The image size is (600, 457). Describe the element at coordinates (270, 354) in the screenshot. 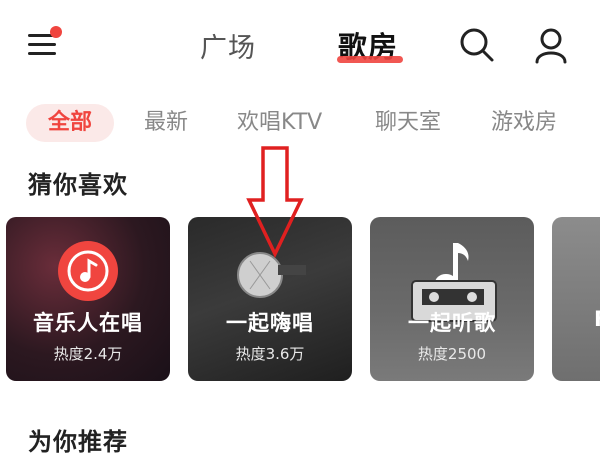

I see `card-heat: 热度3.6万` at that location.